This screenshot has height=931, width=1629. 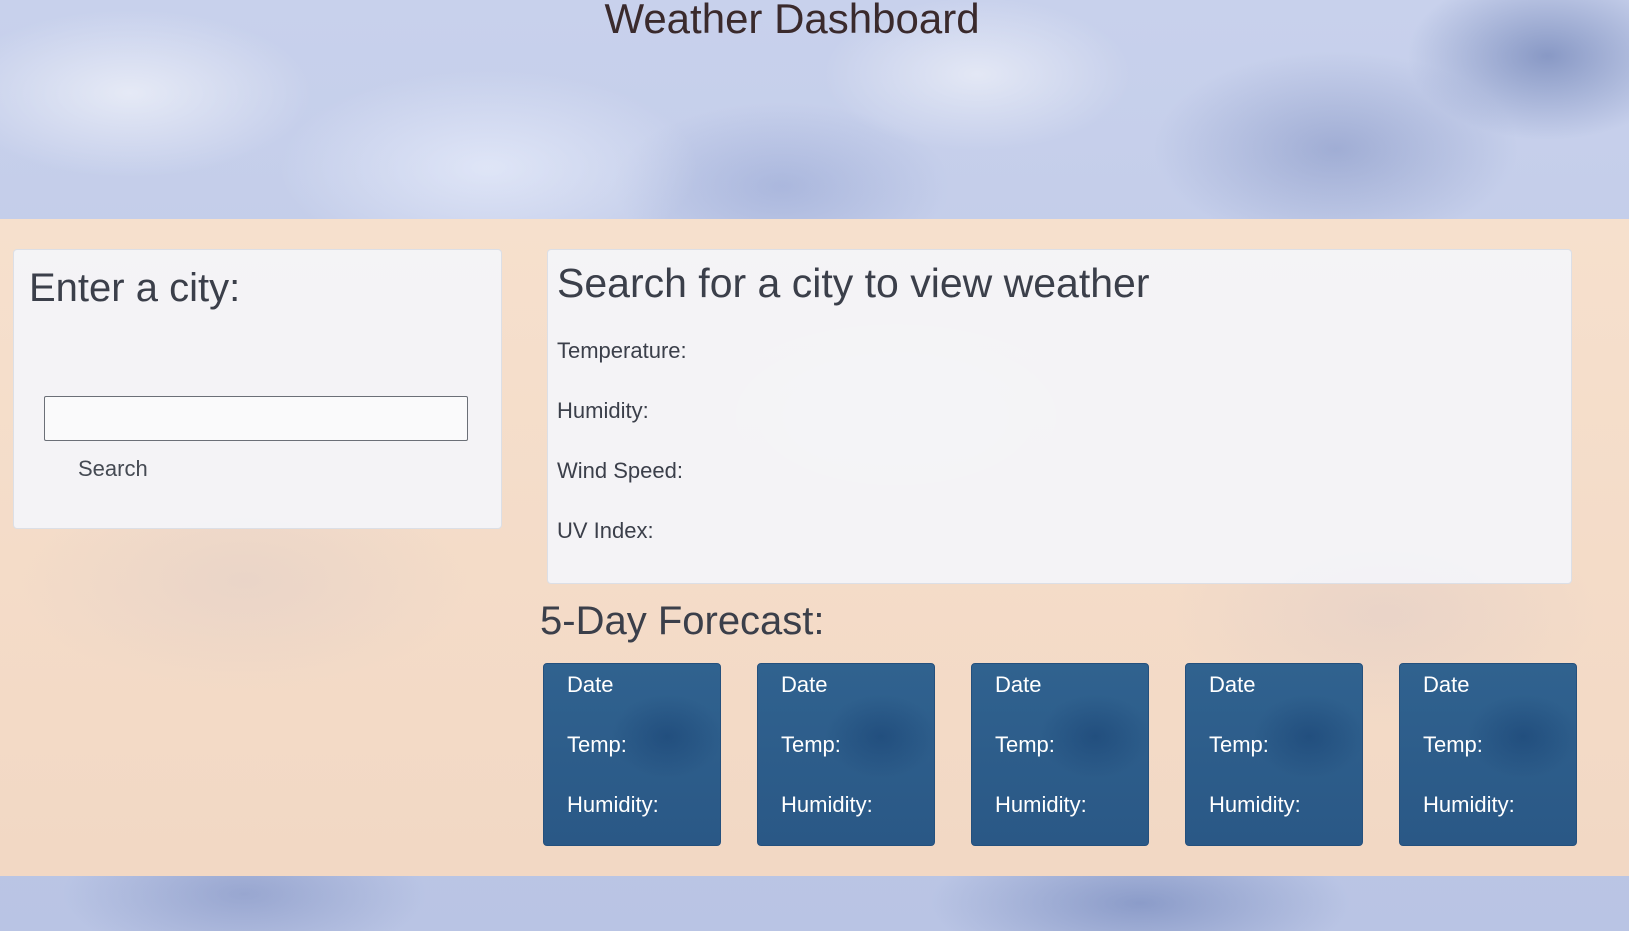 I want to click on forecast-cards: Date Temp: Humidity, so click(x=1061, y=754).